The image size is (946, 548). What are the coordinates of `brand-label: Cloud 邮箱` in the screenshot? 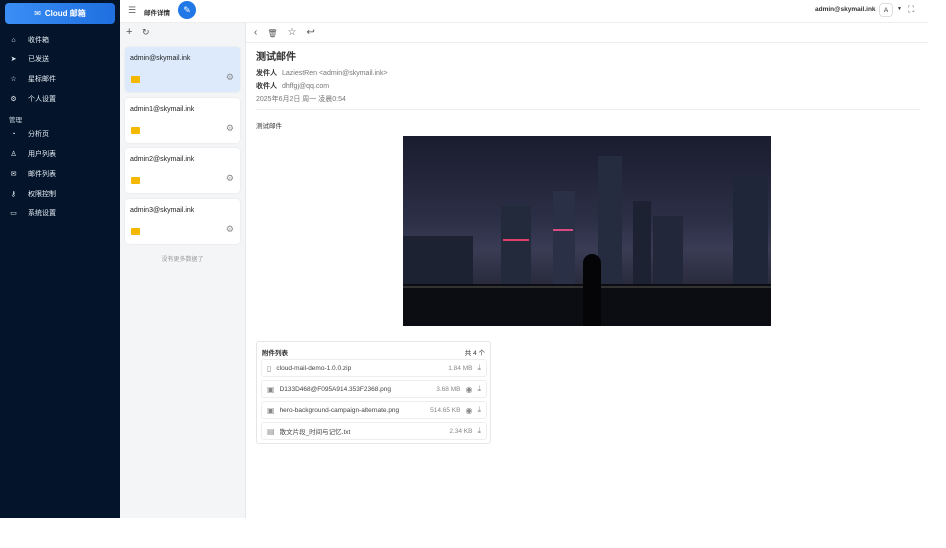 It's located at (65, 13).